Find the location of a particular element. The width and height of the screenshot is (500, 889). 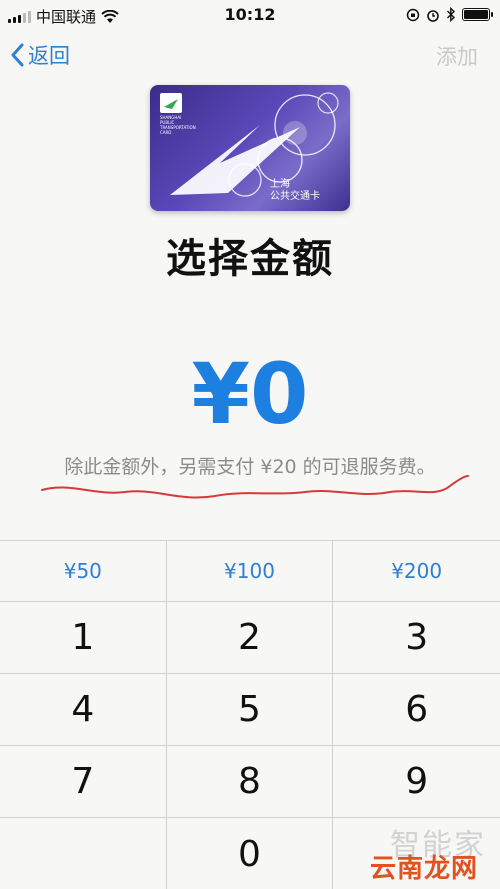

keypad-row: 7 8 9 is located at coordinates (250, 782).